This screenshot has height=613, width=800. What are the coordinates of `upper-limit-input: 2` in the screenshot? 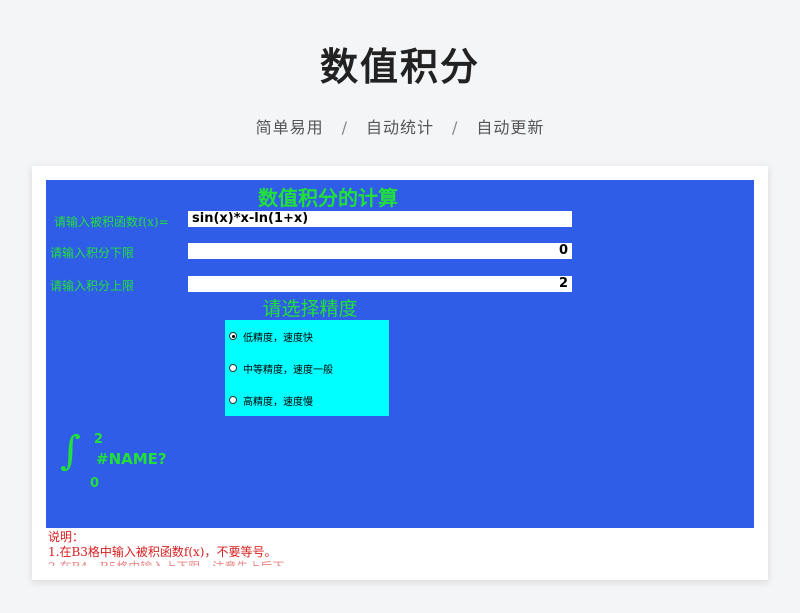 It's located at (380, 284).